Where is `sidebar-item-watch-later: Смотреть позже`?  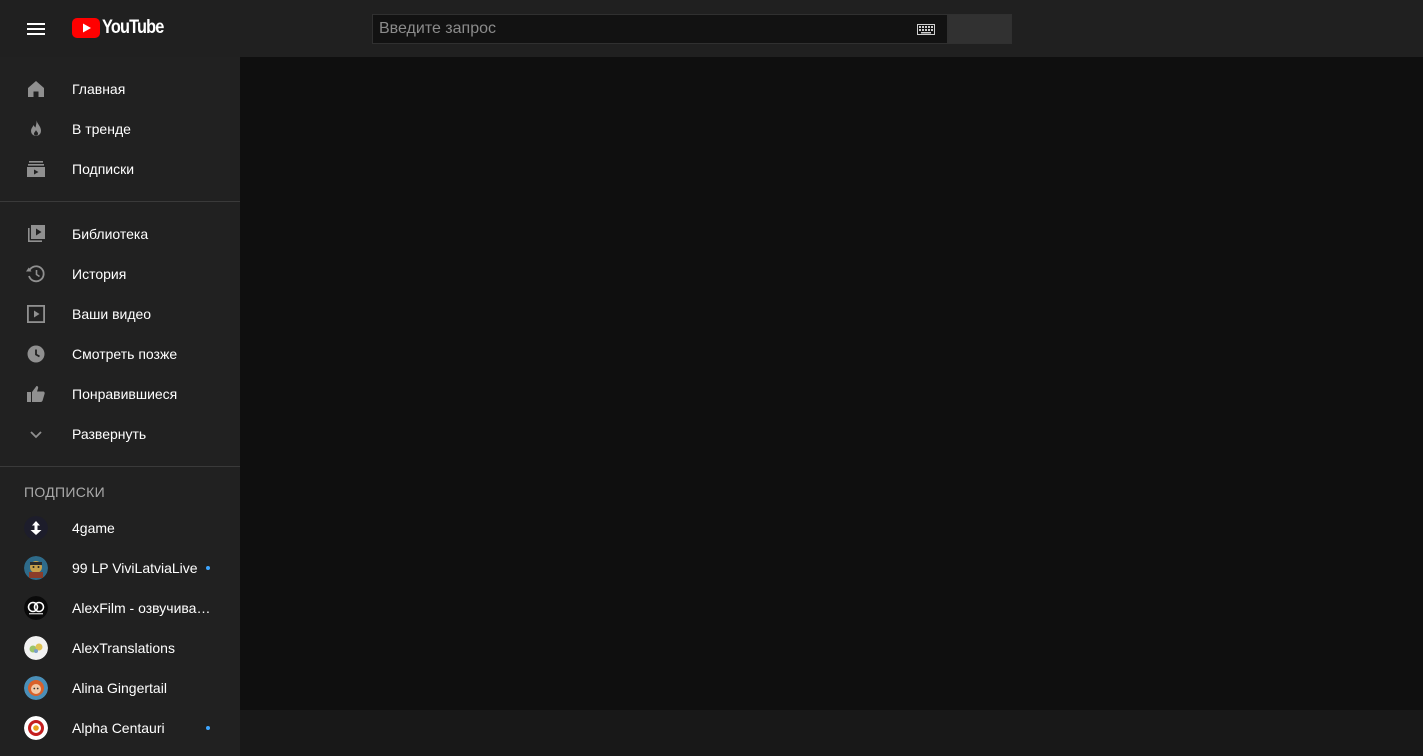 sidebar-item-watch-later: Смотреть позже is located at coordinates (120, 354).